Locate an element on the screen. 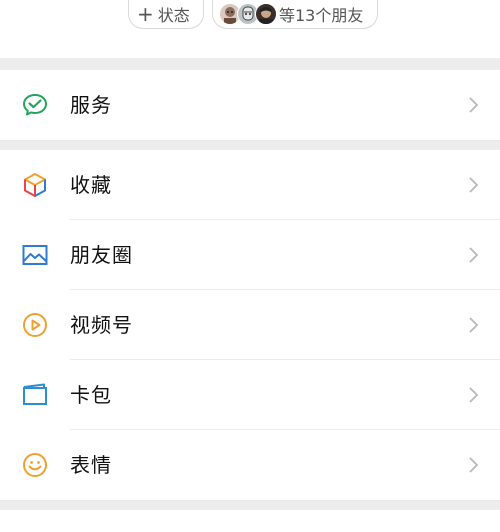 The image size is (500, 532). services-group: 服务 is located at coordinates (250, 105).